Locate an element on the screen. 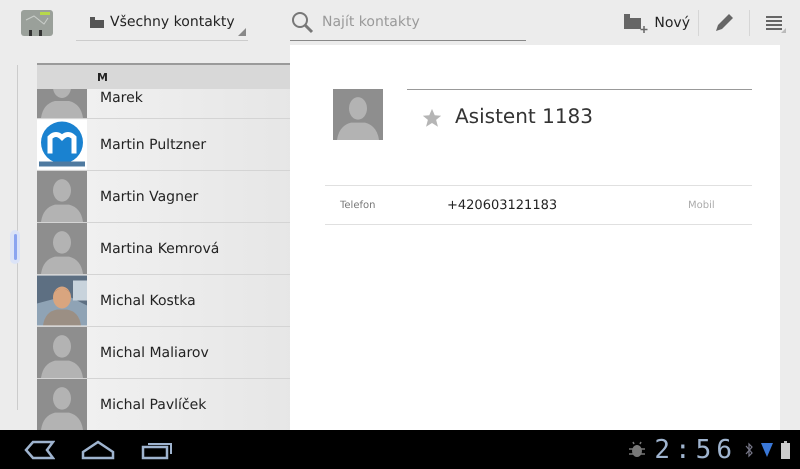 Image resolution: width=800 pixels, height=469 pixels. field-label: Telefon is located at coordinates (357, 205).